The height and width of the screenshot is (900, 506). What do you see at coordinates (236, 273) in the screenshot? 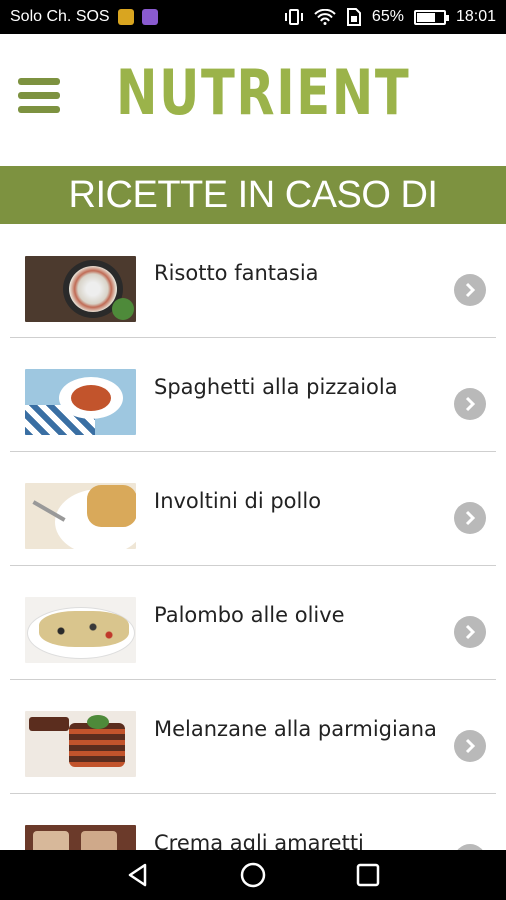
I see `recipe-title: Risotto fantasia` at bounding box center [236, 273].